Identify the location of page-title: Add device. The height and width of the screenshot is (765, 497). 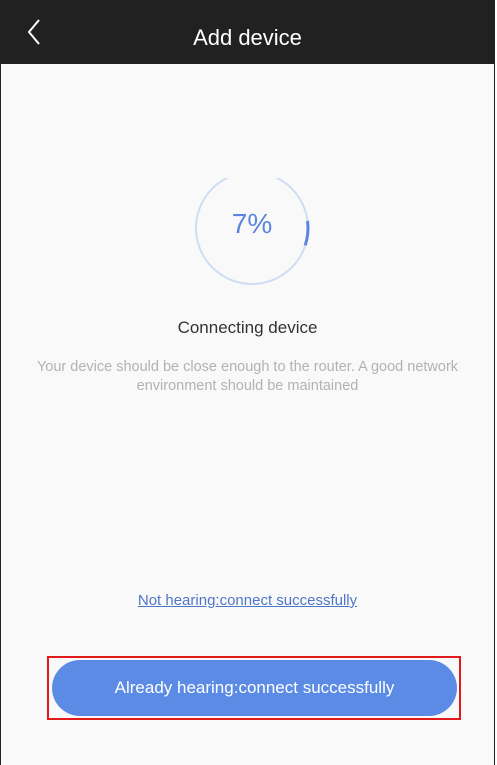
(247, 37).